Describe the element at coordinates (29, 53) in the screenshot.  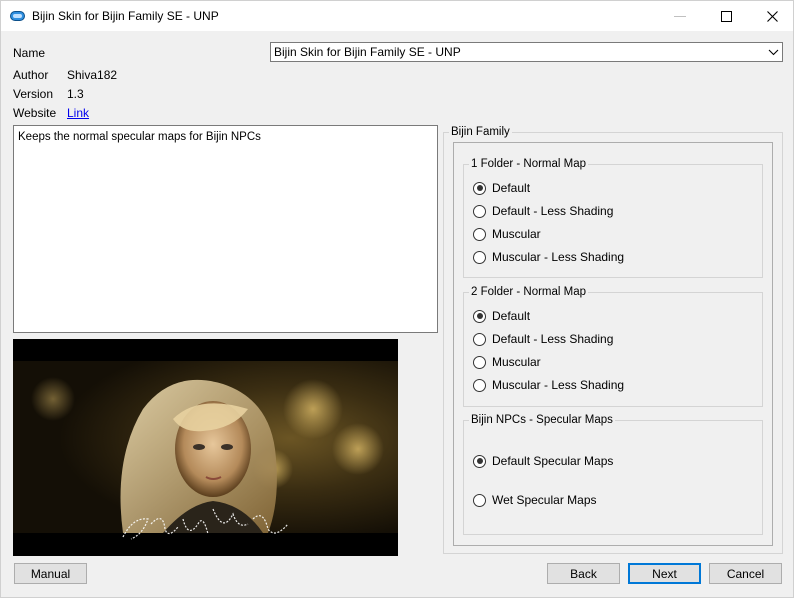
I see `name-label: Name` at that location.